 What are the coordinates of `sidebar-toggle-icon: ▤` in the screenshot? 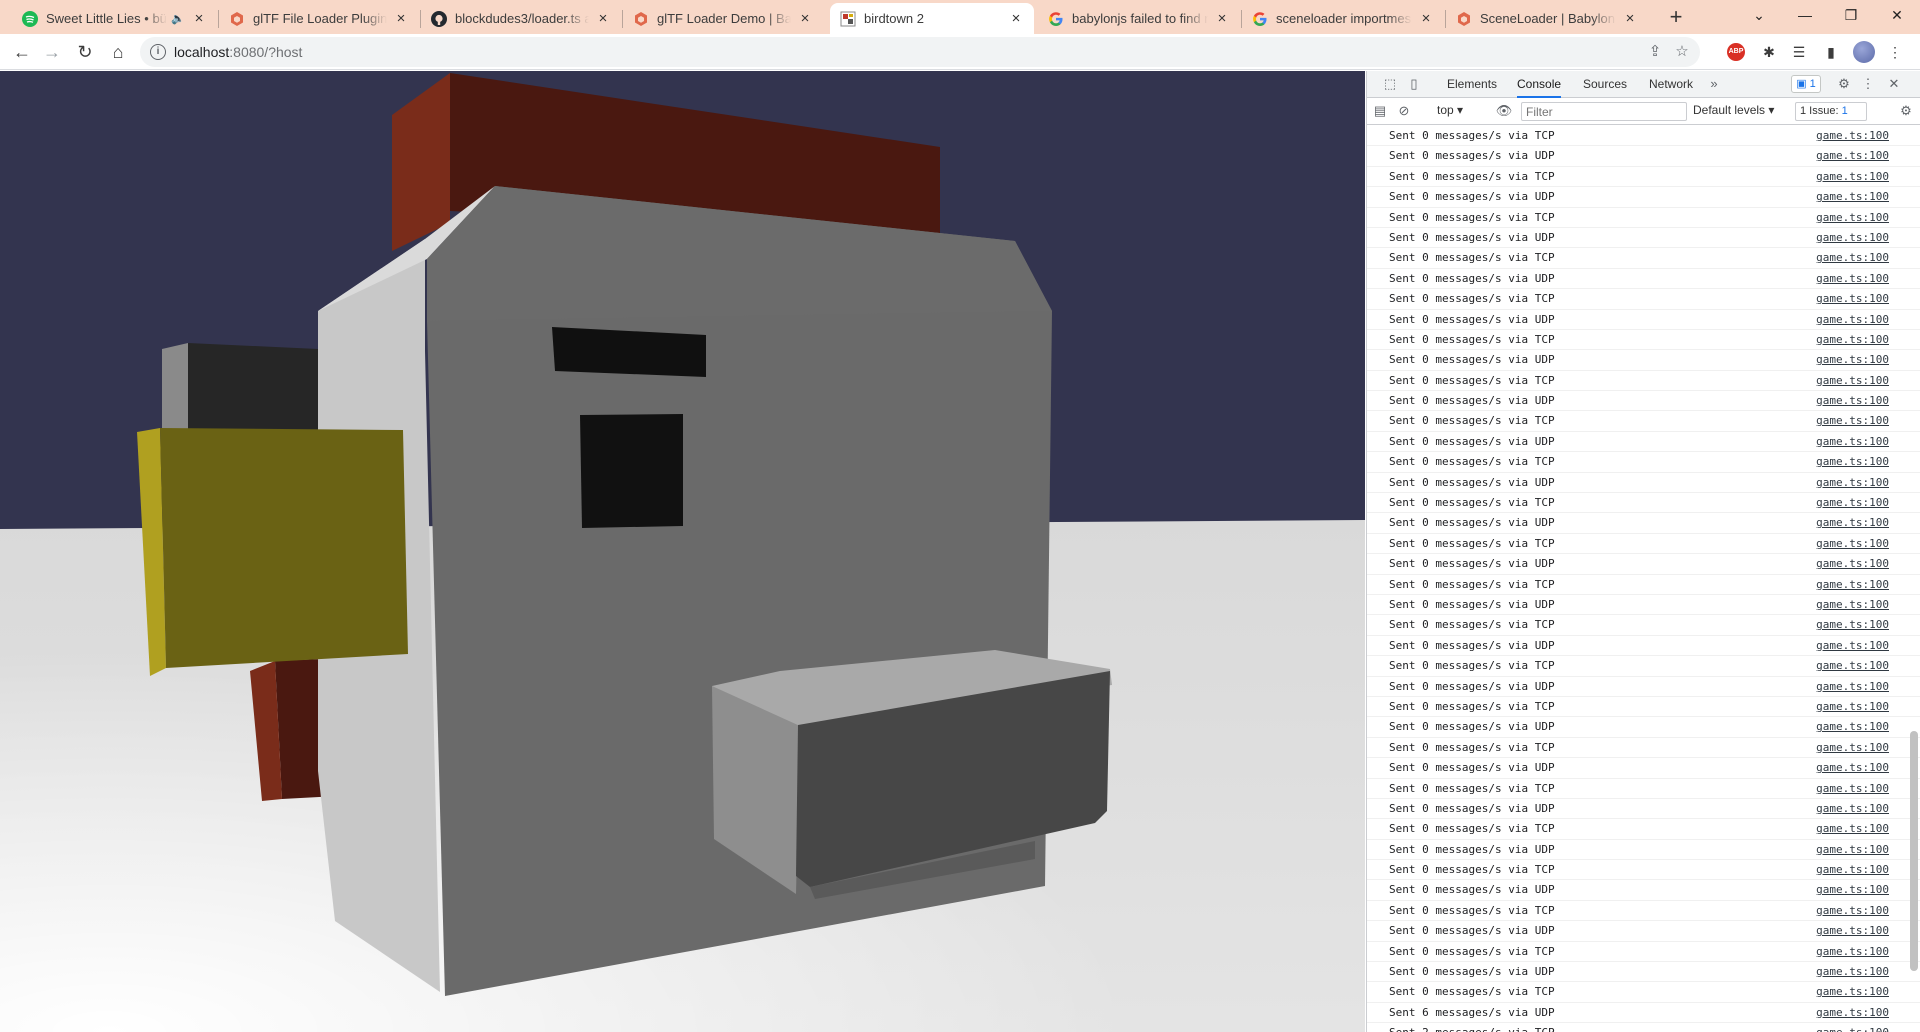 It's located at (1380, 111).